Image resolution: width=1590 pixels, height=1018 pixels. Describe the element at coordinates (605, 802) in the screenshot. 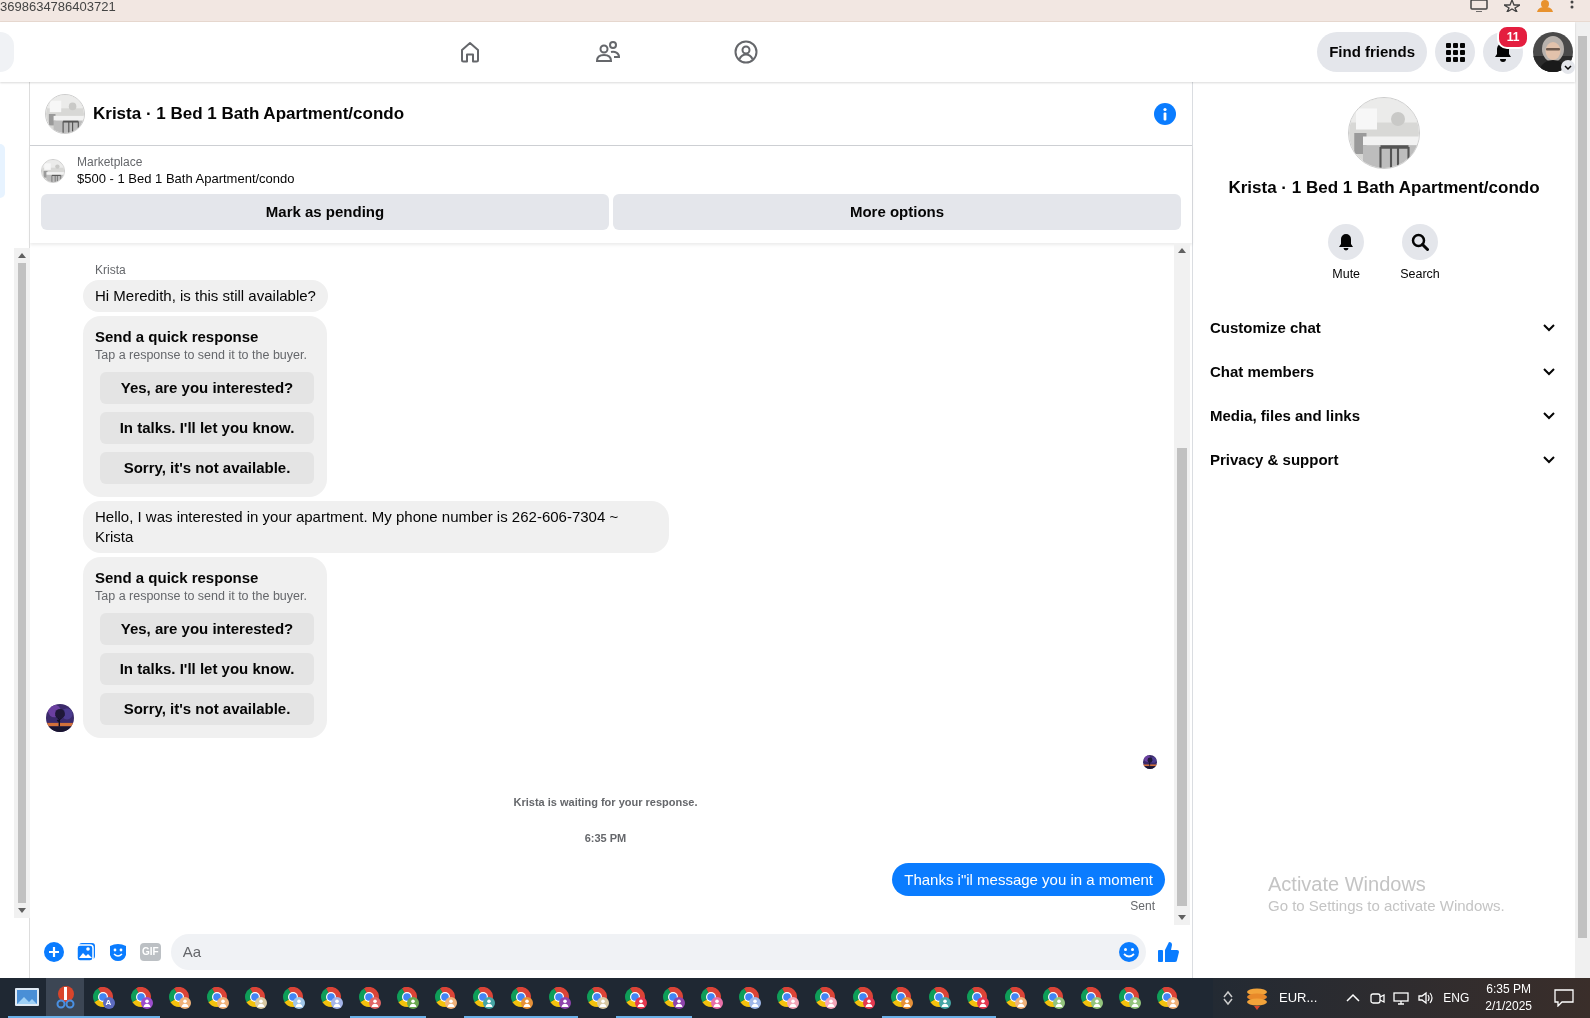

I see `waiting-notice: Krista is waiting for your response.` at that location.